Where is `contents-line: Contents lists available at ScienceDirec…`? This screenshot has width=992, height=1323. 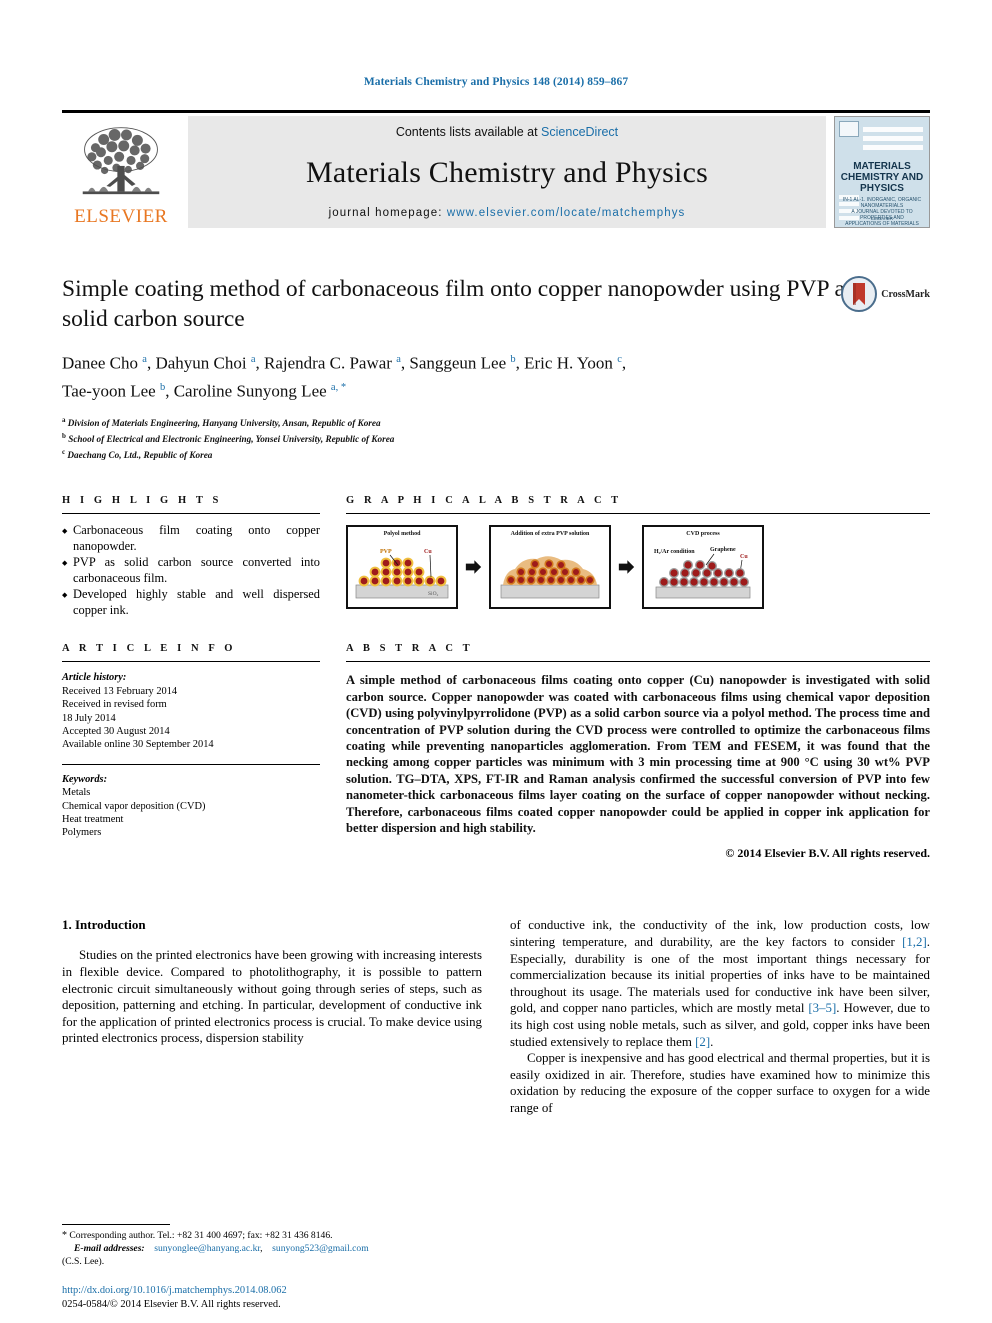
contents-line: Contents lists available at ScienceDirec… is located at coordinates (507, 132).